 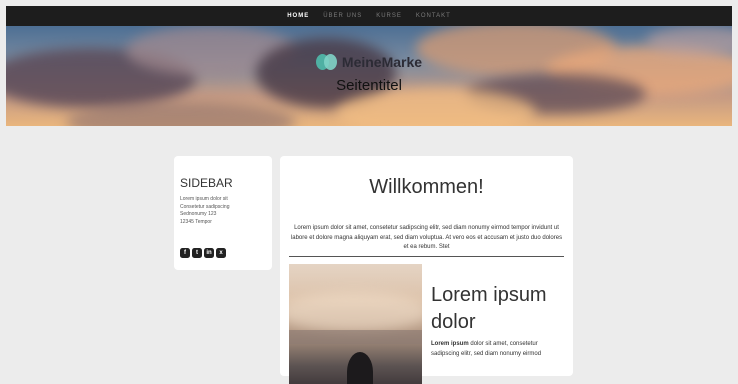 What do you see at coordinates (204, 199) in the screenshot?
I see `address-line: Lorem ipsum dolor sit` at bounding box center [204, 199].